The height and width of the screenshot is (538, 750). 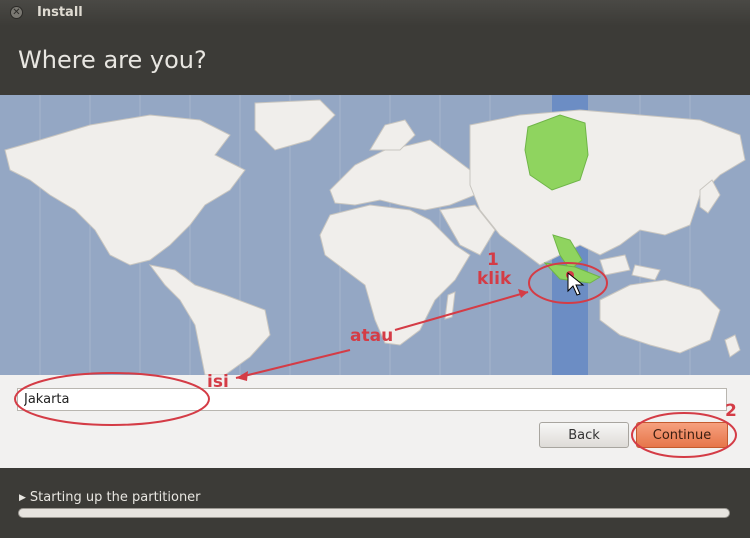 What do you see at coordinates (493, 260) in the screenshot?
I see `step1-number: 1` at bounding box center [493, 260].